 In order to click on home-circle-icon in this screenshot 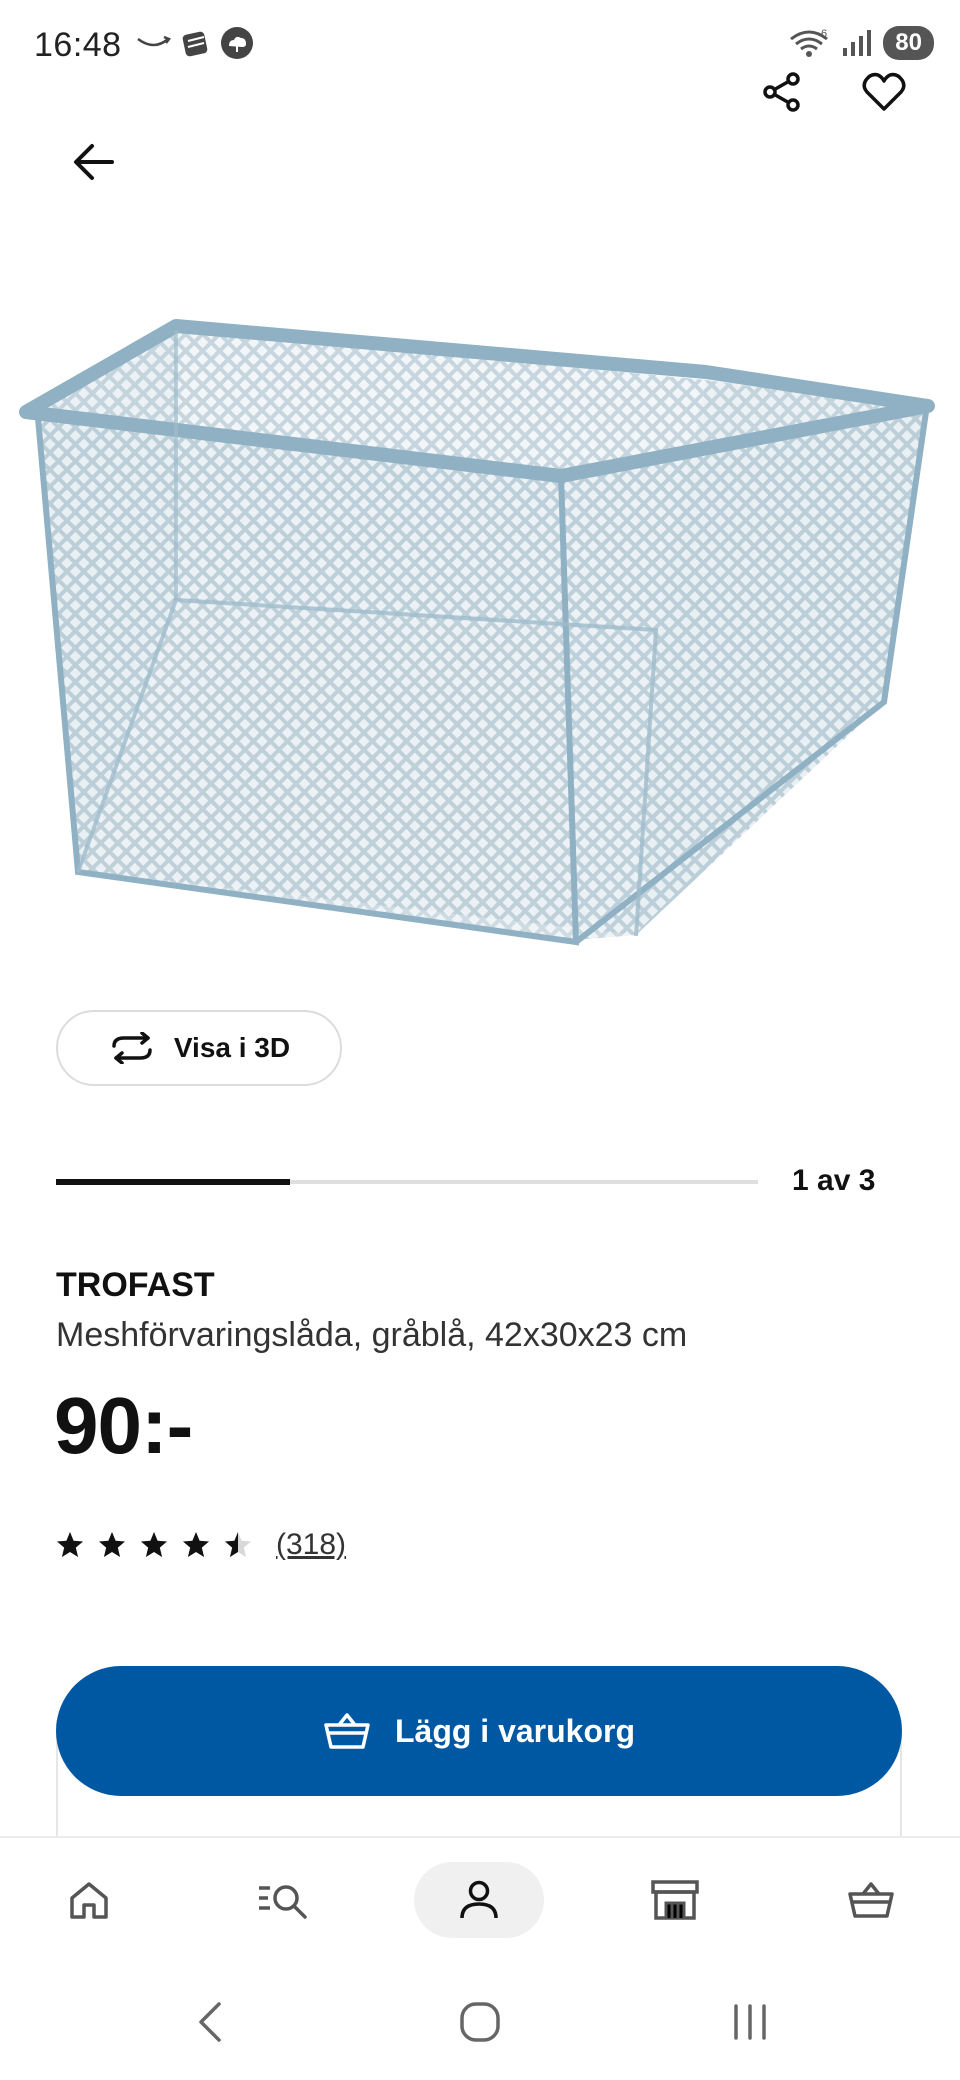, I will do `click(480, 2022)`.